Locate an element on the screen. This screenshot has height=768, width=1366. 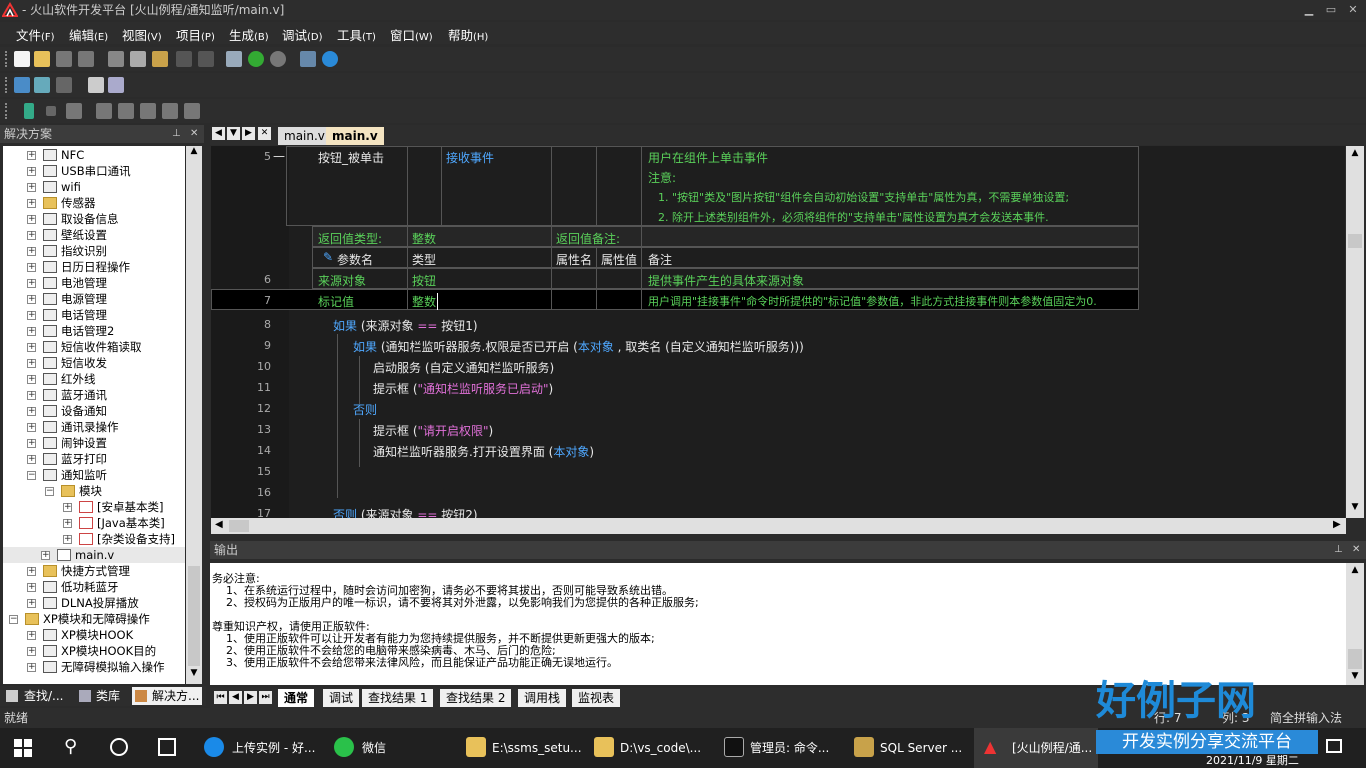
tree-item: + 低功耗蓝牙 is located at coordinates (94, 587).